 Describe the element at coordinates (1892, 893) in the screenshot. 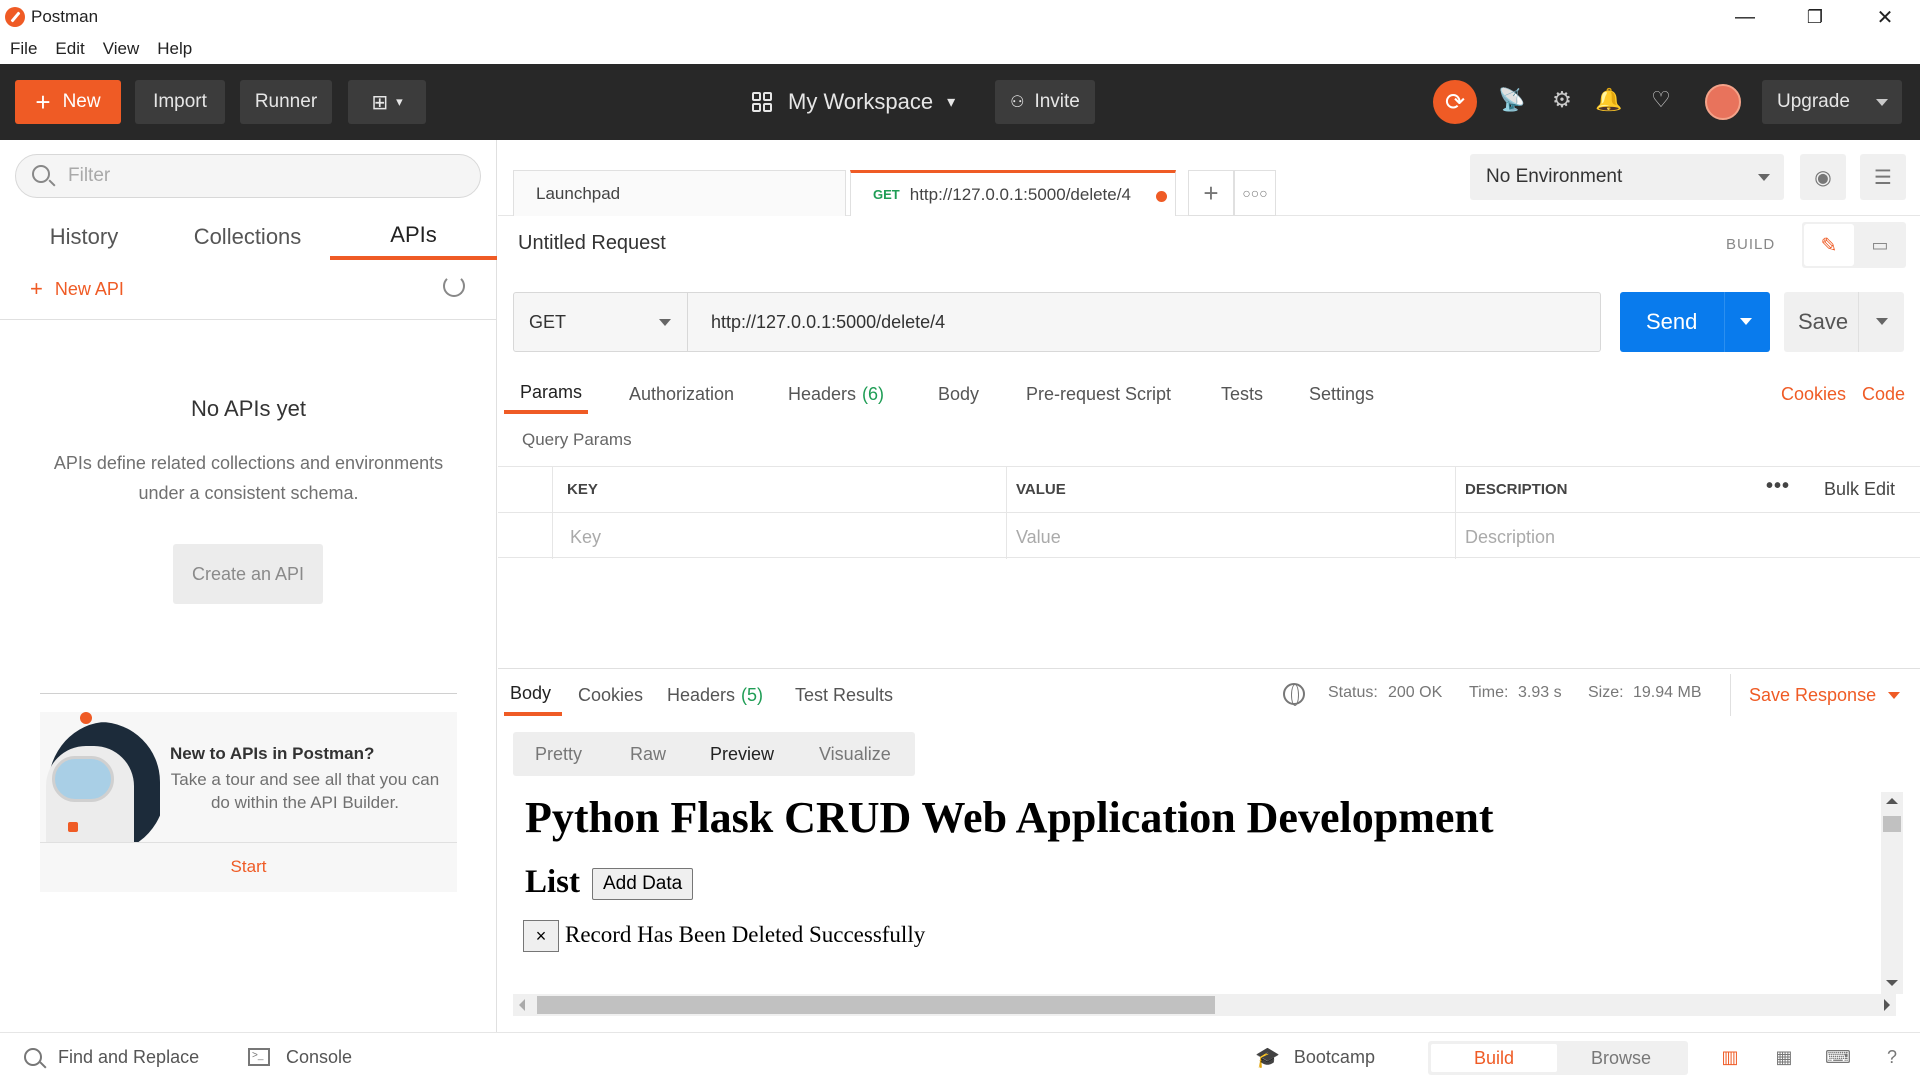

I see `vertical-scrollbar` at that location.